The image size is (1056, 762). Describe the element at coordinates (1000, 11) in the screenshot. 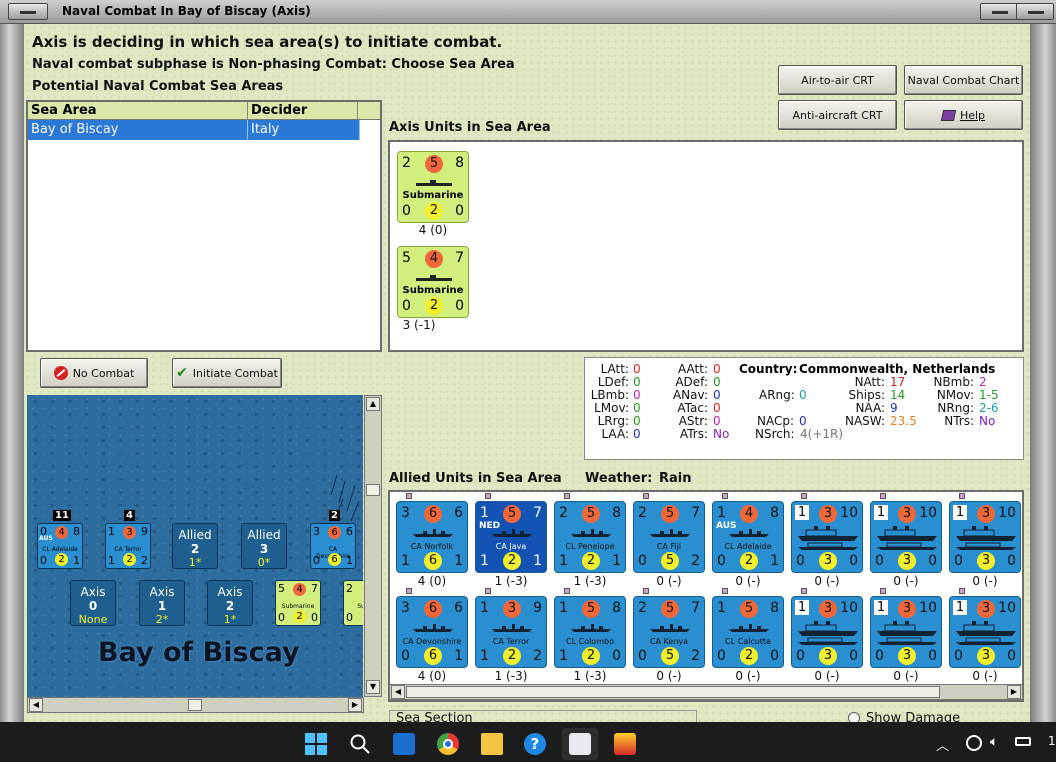

I see `minimize-button` at that location.